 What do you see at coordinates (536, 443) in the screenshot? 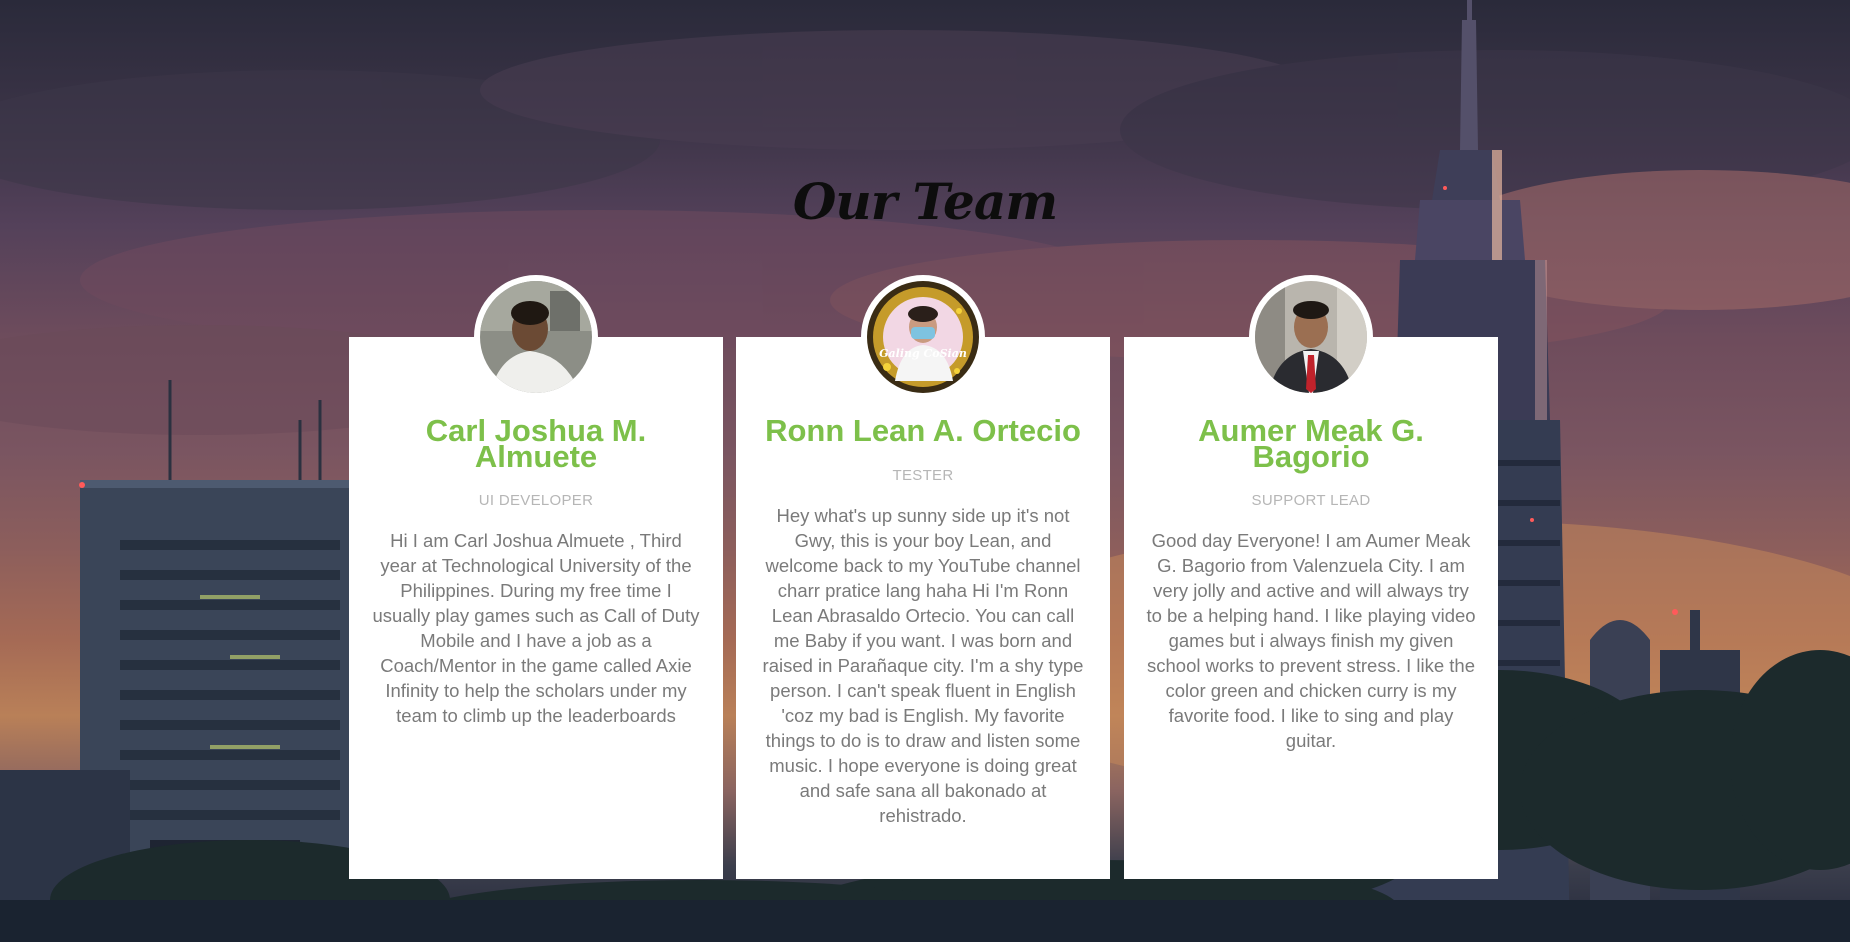
I see `member-name: Carl Joshua M. Almuete` at bounding box center [536, 443].